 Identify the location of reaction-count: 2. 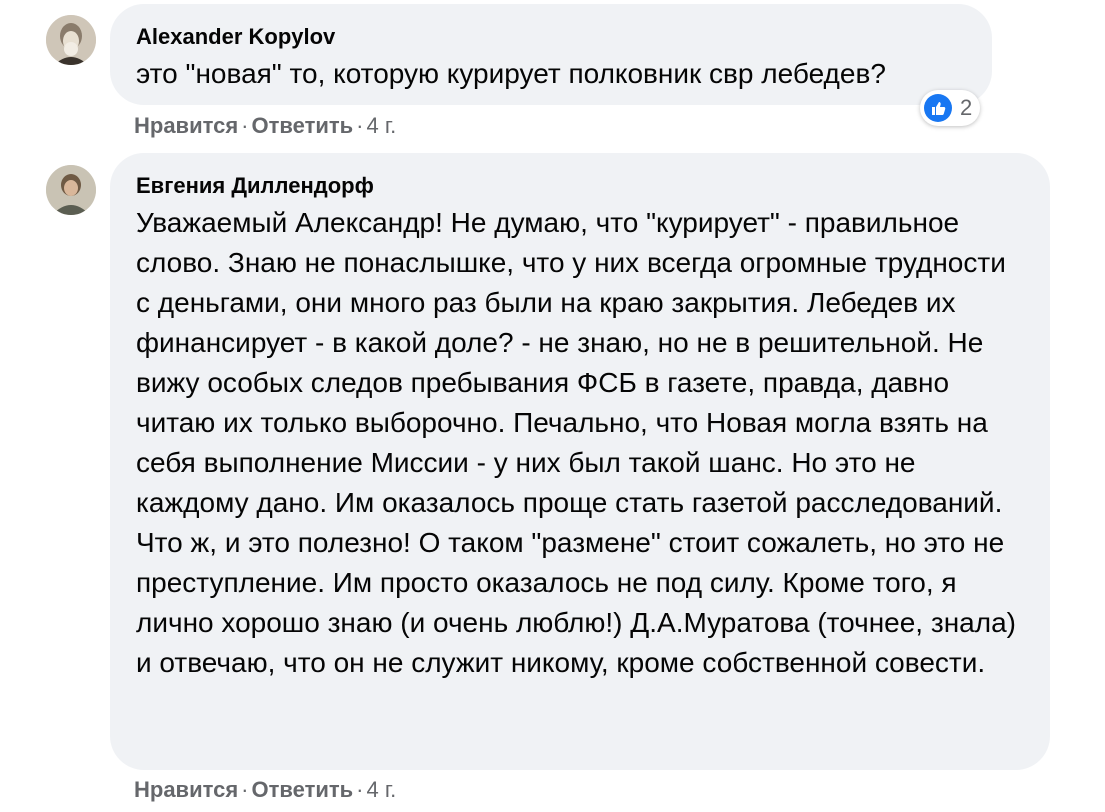
(966, 107).